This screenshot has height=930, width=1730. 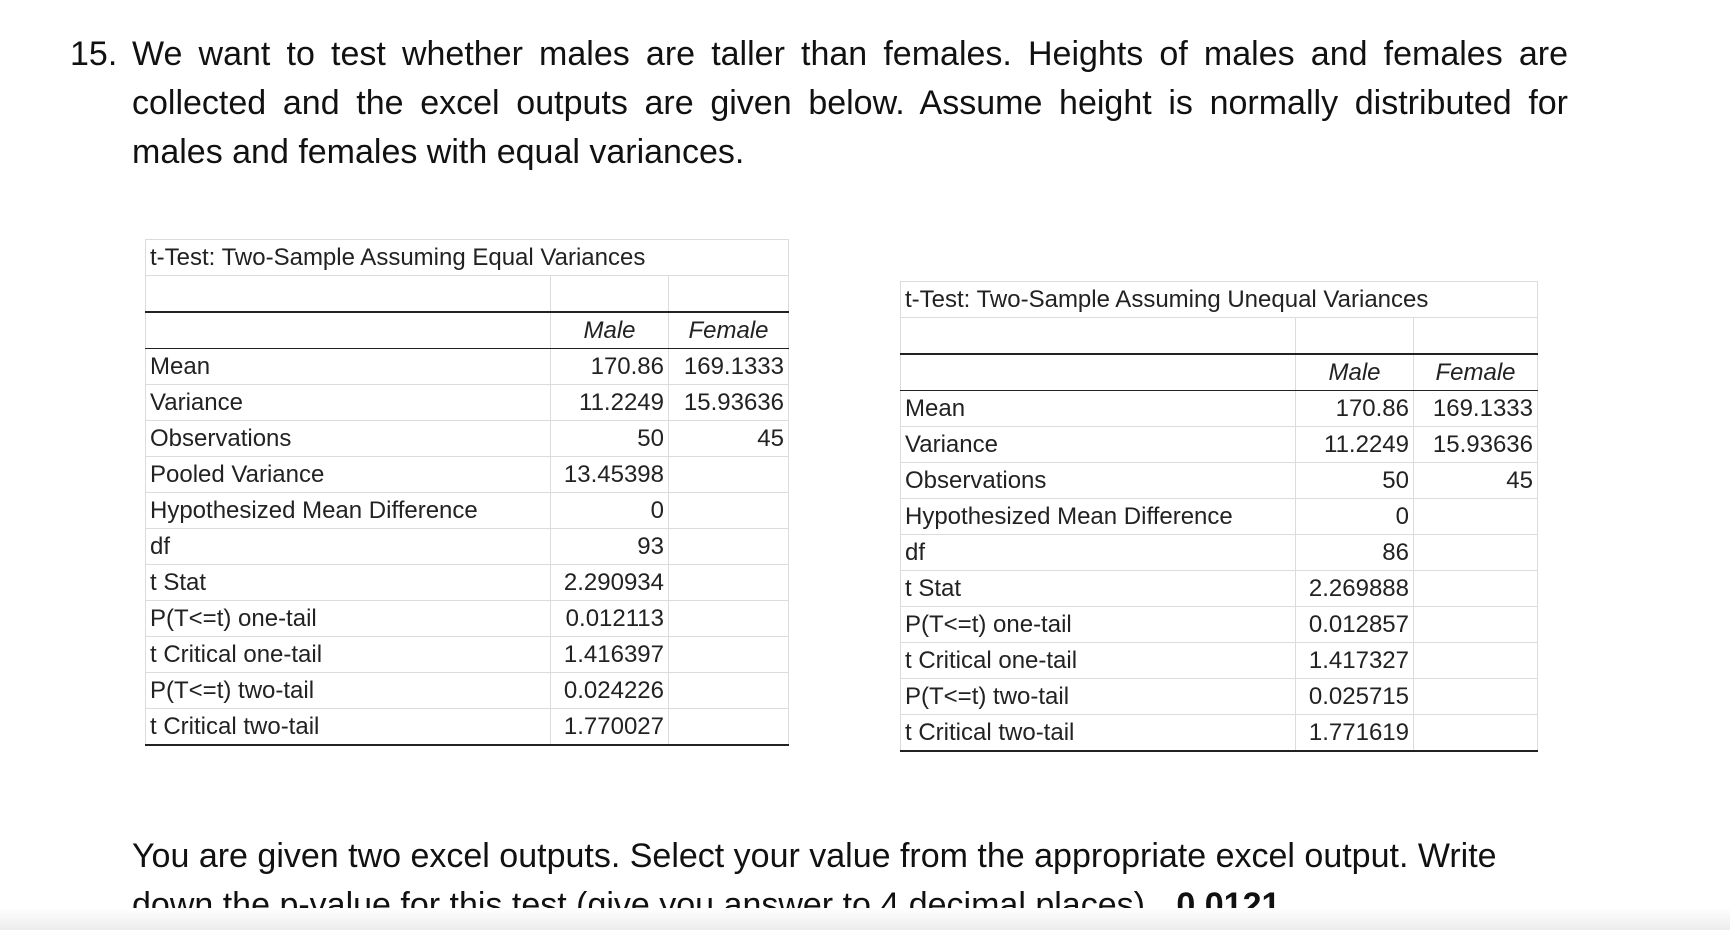 What do you see at coordinates (1354, 552) in the screenshot?
I see `male-value: 86` at bounding box center [1354, 552].